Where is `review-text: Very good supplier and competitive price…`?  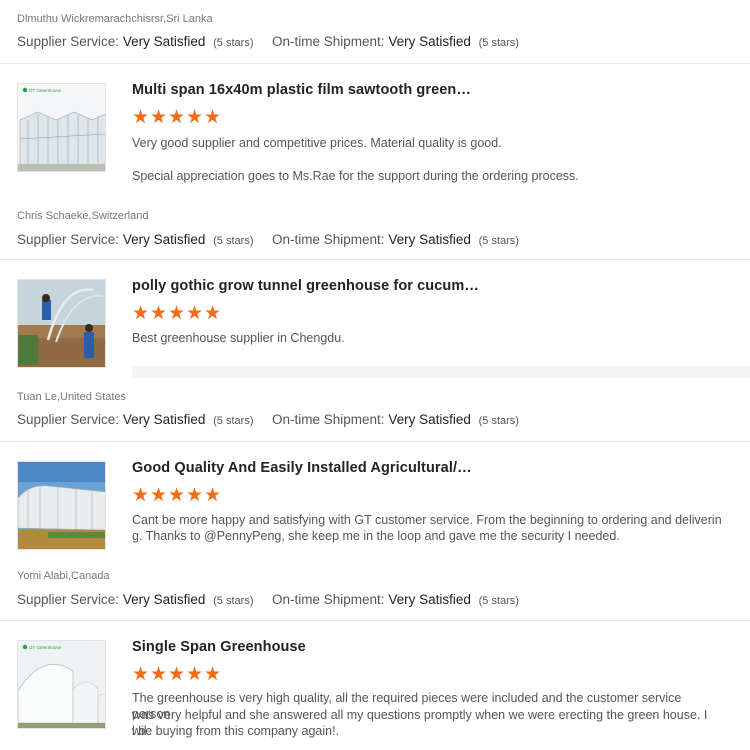 review-text: Very good supplier and competitive price… is located at coordinates (317, 143).